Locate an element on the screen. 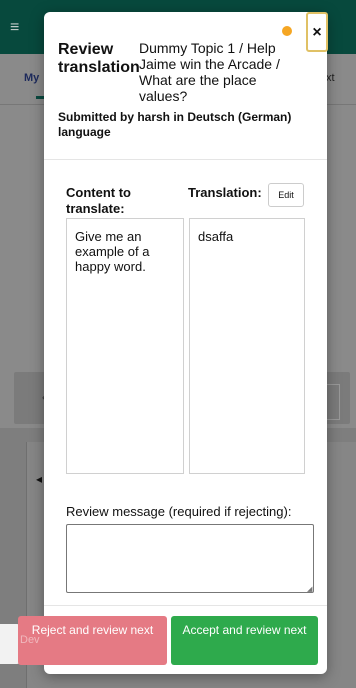 This screenshot has height=688, width=356. edit-button: Edit is located at coordinates (286, 195).